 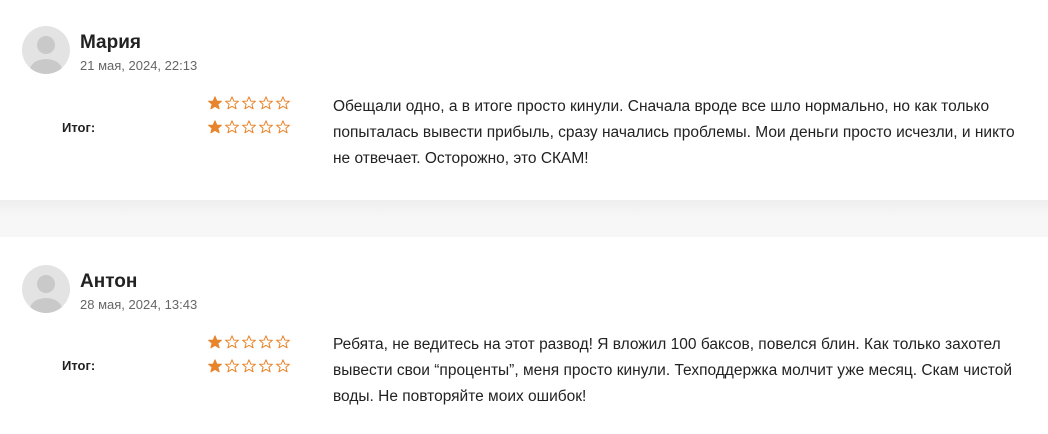 What do you see at coordinates (139, 304) in the screenshot?
I see `review-date: 28 мая, 2024, 13:43` at bounding box center [139, 304].